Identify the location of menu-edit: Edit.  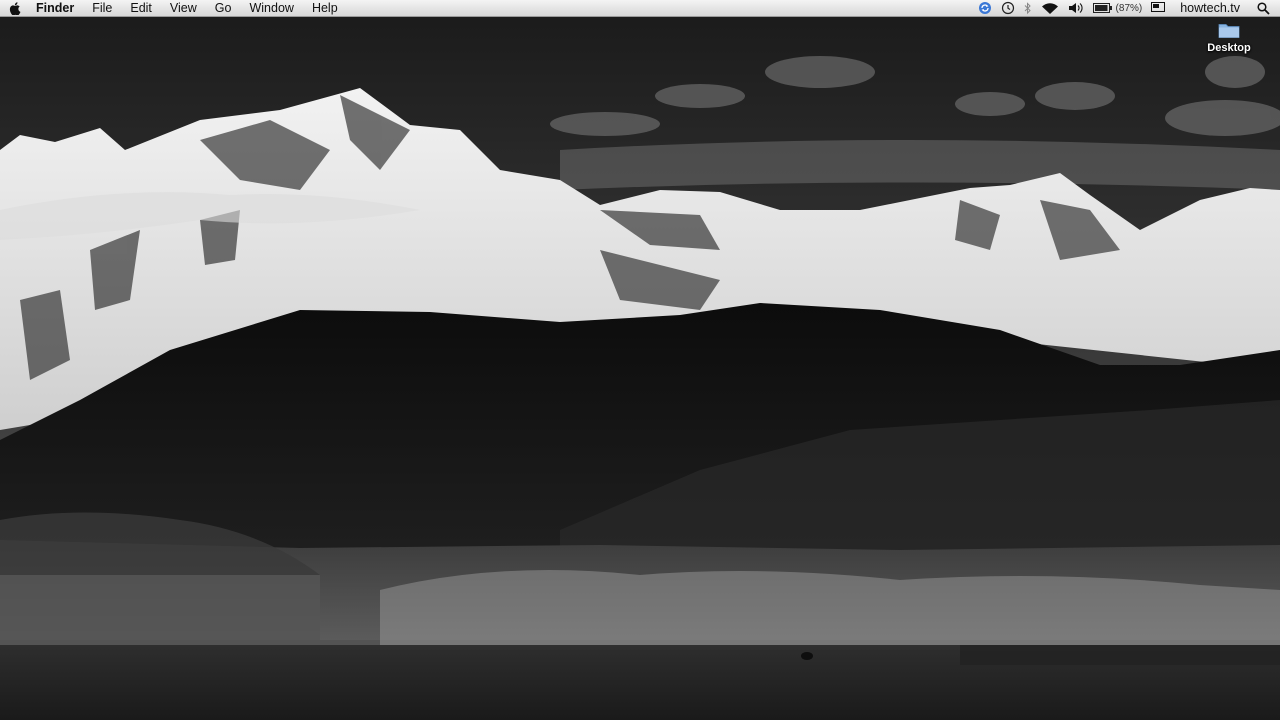
(141, 8).